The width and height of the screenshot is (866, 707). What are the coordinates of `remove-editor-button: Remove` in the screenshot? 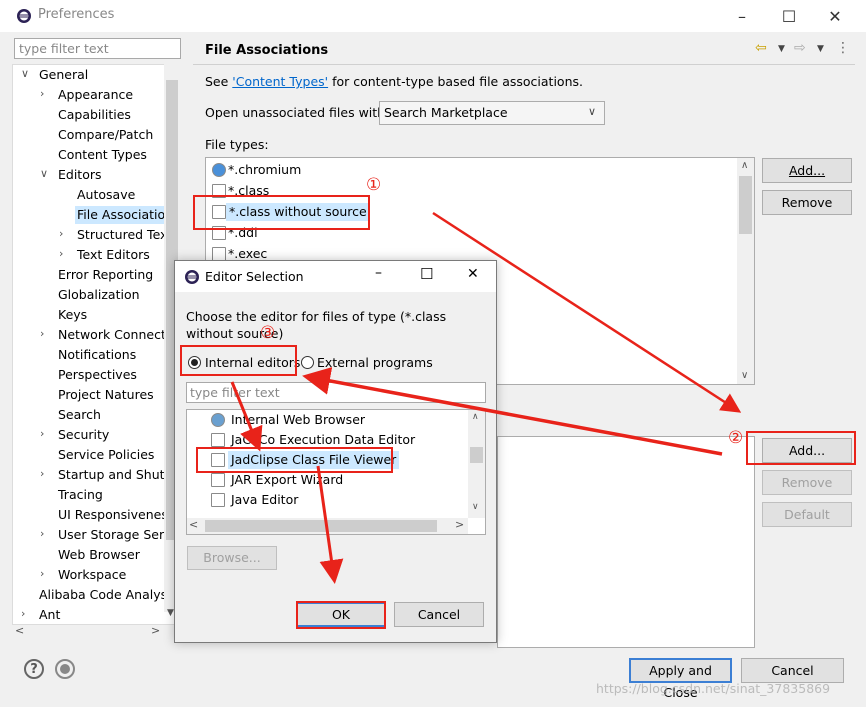 It's located at (807, 482).